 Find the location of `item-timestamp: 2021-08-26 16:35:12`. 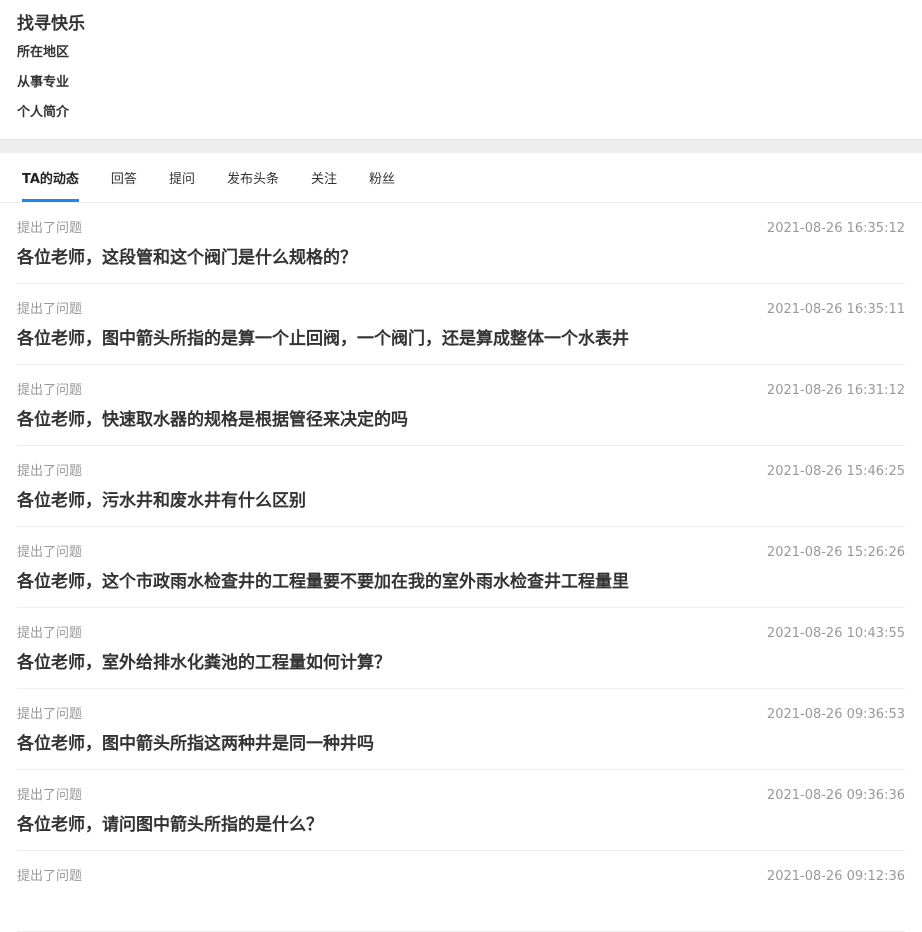

item-timestamp: 2021-08-26 16:35:12 is located at coordinates (835, 228).